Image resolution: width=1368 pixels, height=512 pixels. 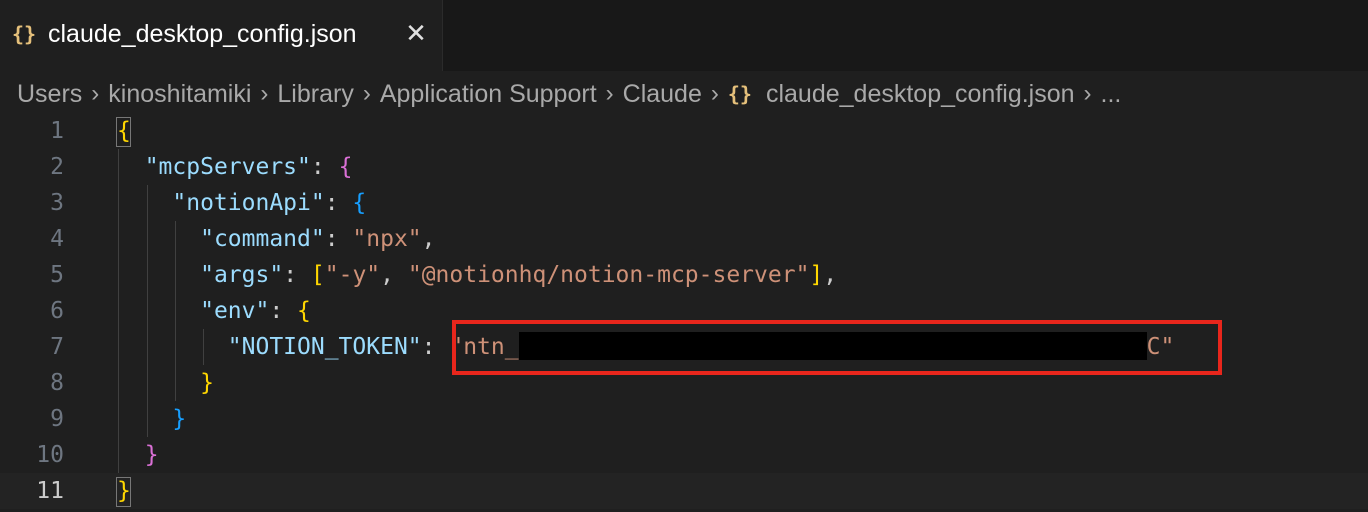 What do you see at coordinates (49, 94) in the screenshot?
I see `breadcrumb-users: Users` at bounding box center [49, 94].